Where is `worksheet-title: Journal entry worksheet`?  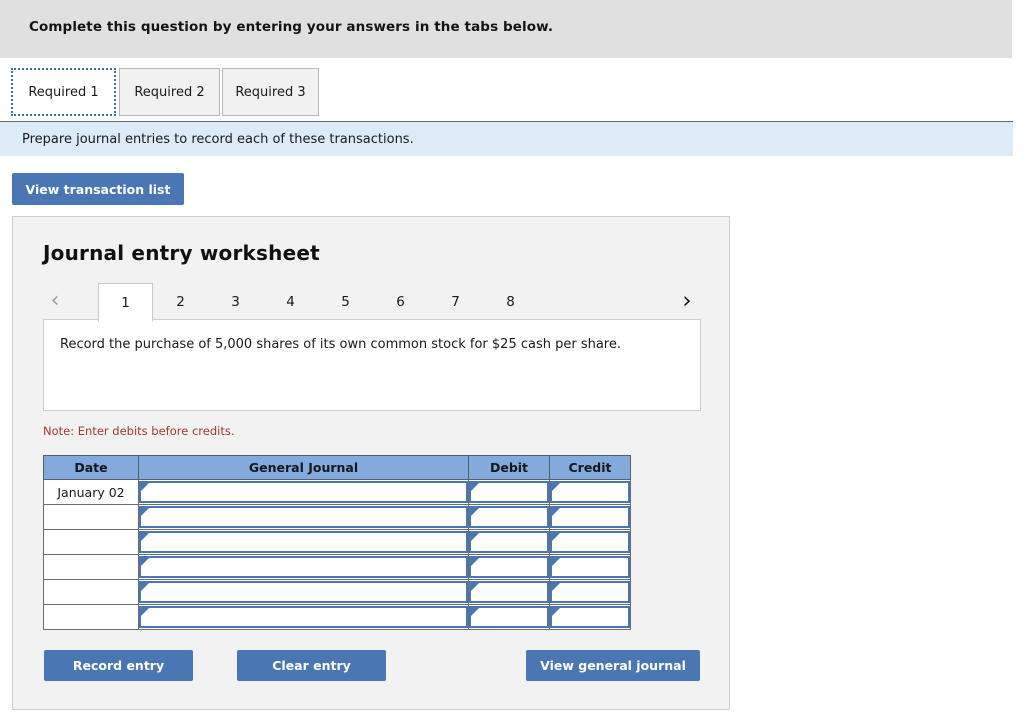 worksheet-title: Journal entry worksheet is located at coordinates (181, 253).